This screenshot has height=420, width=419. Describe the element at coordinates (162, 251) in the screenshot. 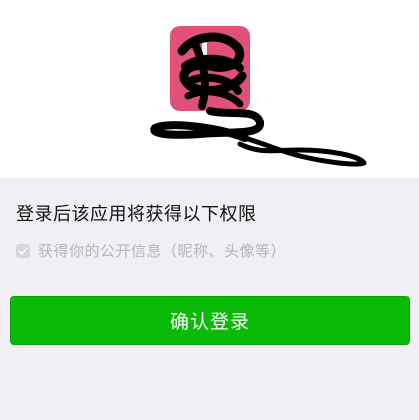

I see `permission-item-label: 获得你的公开信息（昵称、头像等）` at that location.